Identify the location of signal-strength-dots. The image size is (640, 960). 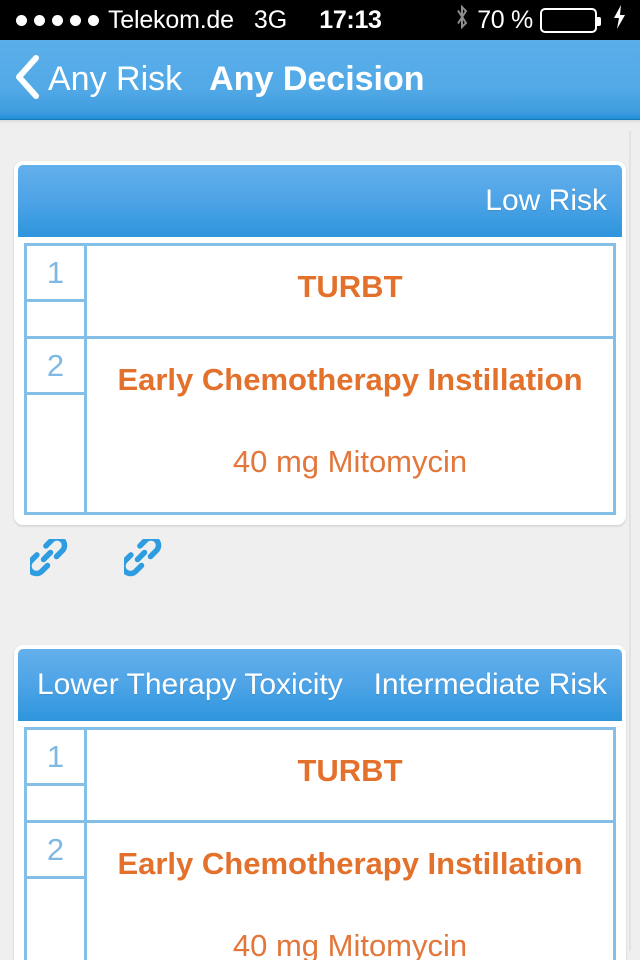
(57, 20).